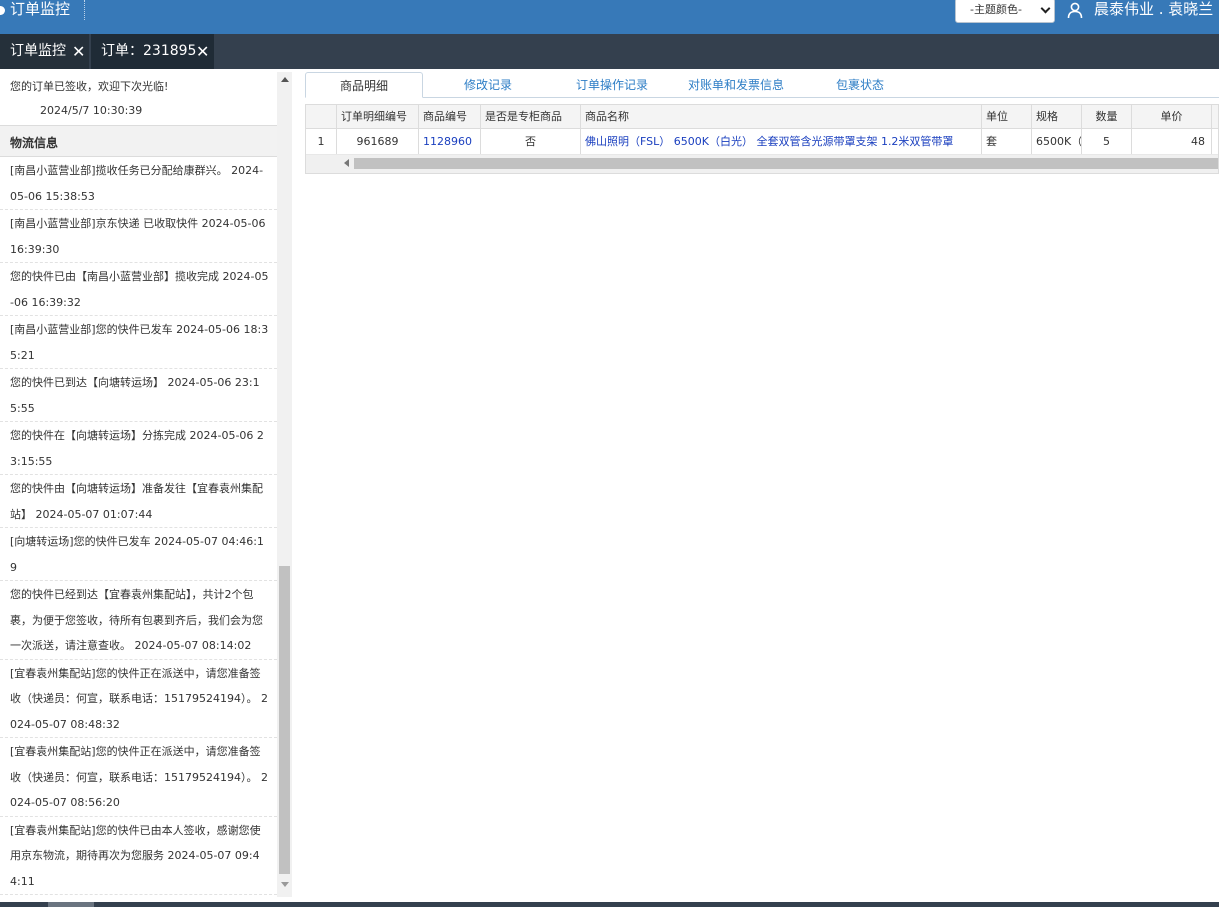  I want to click on row-number-header, so click(321, 116).